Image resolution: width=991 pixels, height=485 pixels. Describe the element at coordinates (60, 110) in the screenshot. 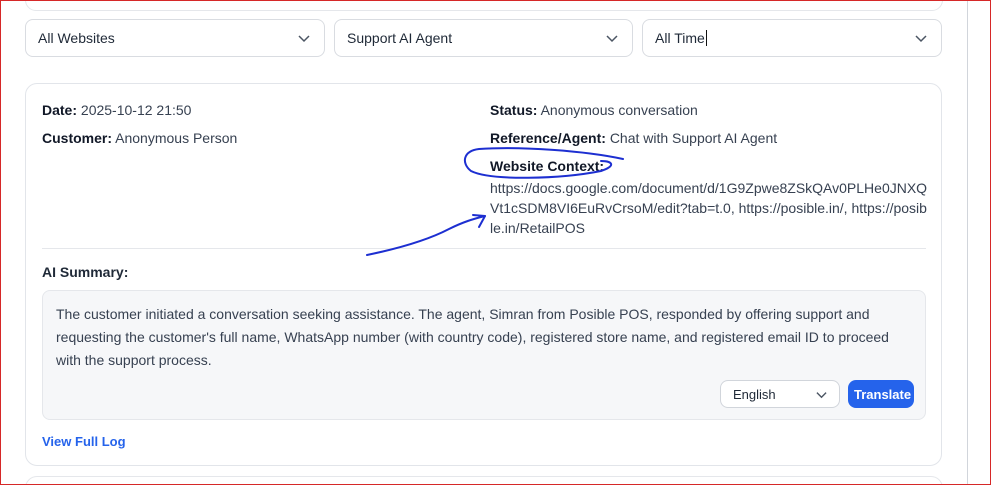

I see `date-label: Date:` at that location.